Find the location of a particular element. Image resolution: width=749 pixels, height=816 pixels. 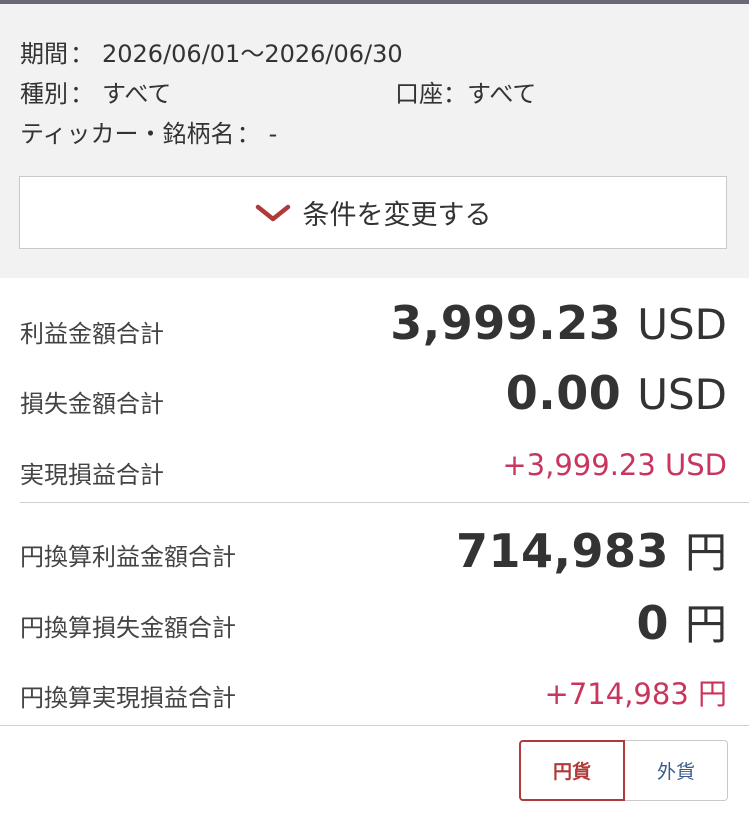

jpy-loss-total-unit: 円 is located at coordinates (705, 624).